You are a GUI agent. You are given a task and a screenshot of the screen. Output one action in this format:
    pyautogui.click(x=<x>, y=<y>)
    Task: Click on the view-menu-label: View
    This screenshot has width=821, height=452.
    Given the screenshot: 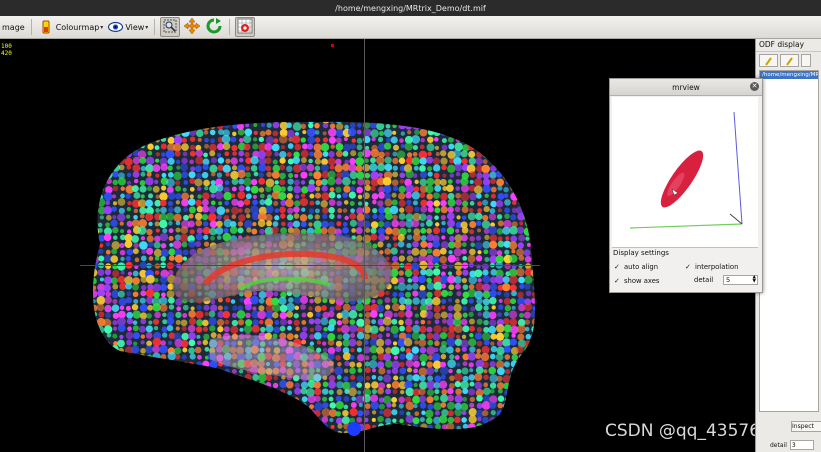 What is the action you would take?
    pyautogui.click(x=135, y=27)
    